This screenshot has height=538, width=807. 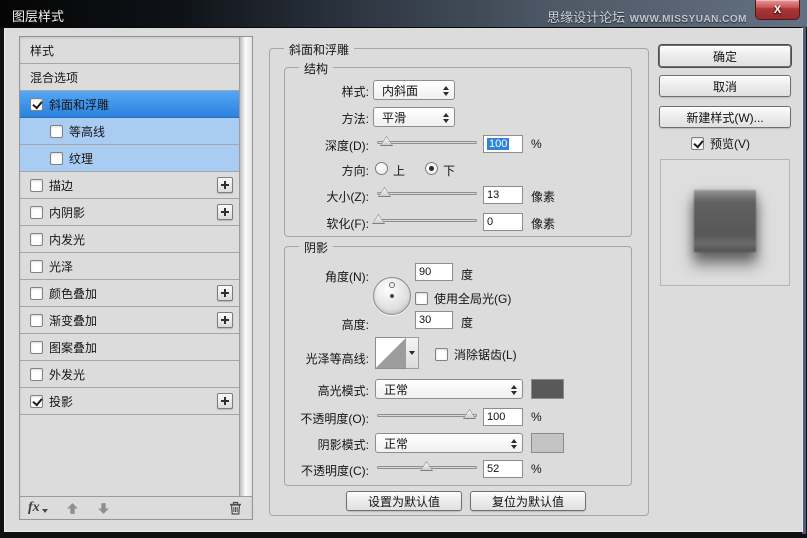 I want to click on move-down-button, so click(x=103, y=508).